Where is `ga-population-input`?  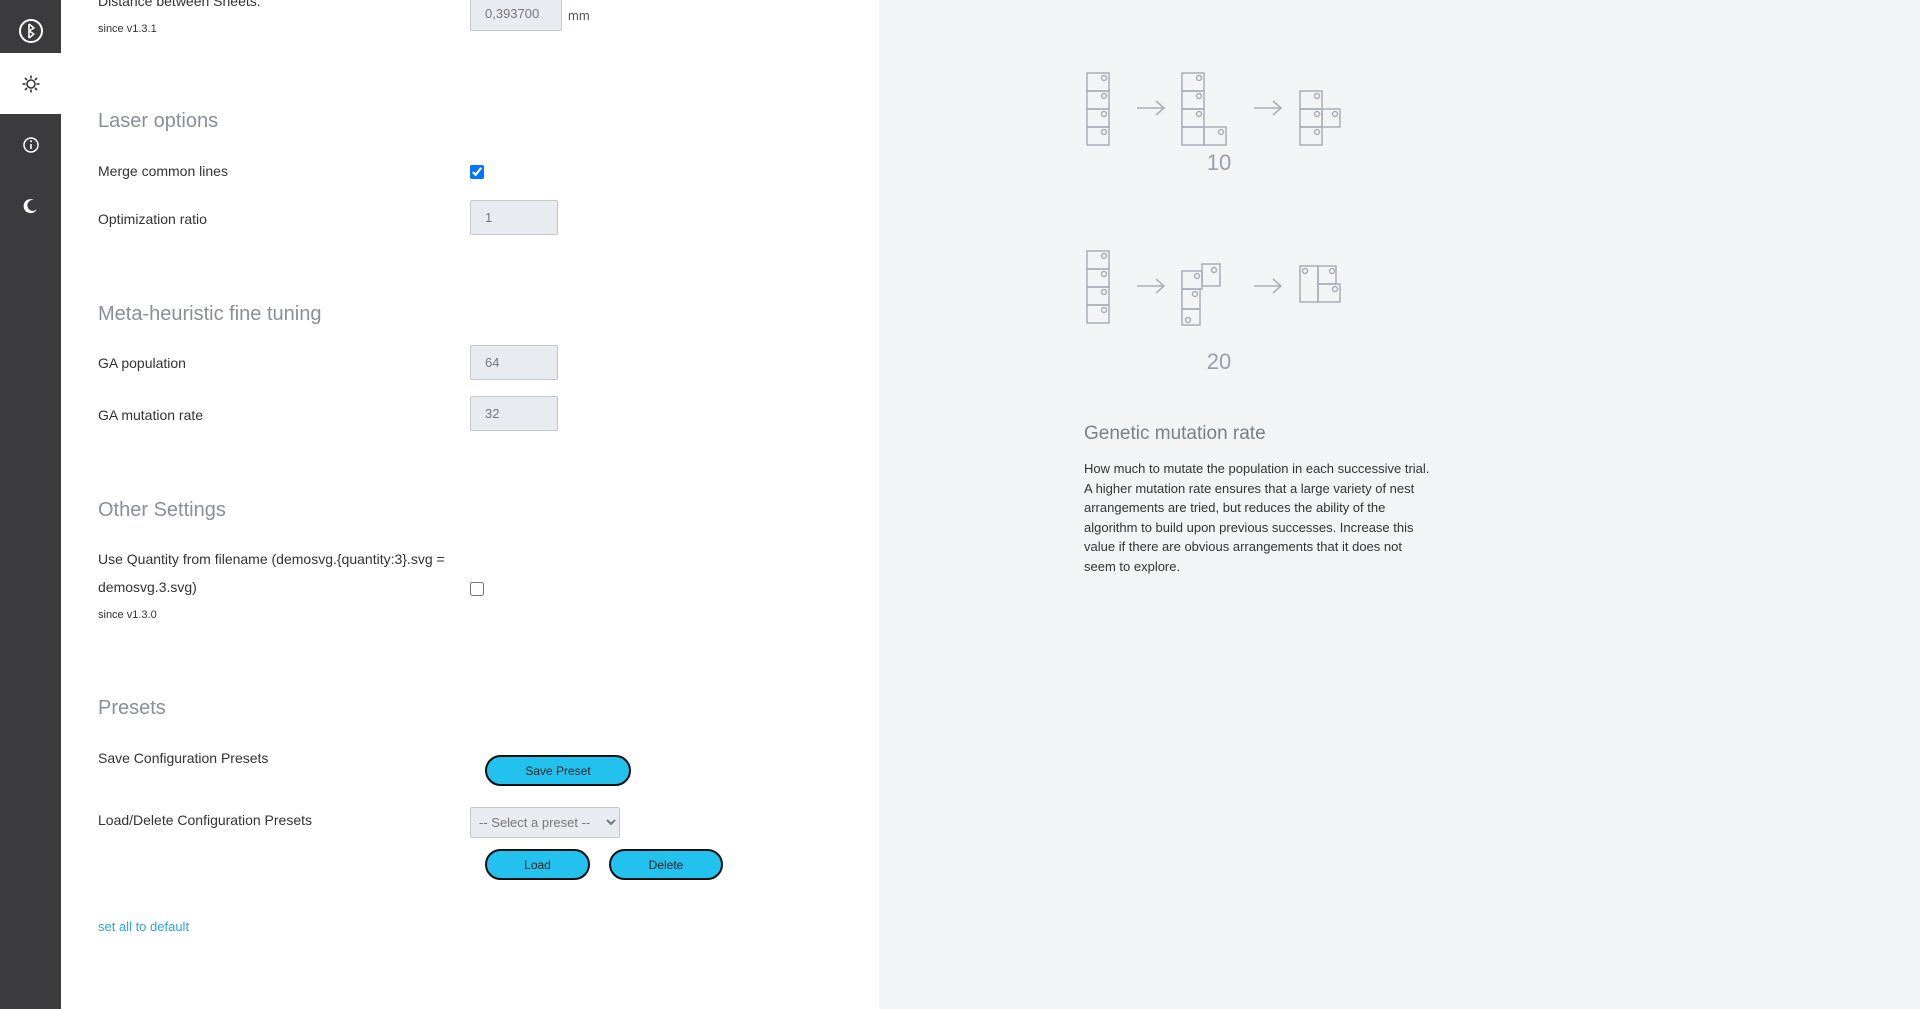
ga-population-input is located at coordinates (514, 362).